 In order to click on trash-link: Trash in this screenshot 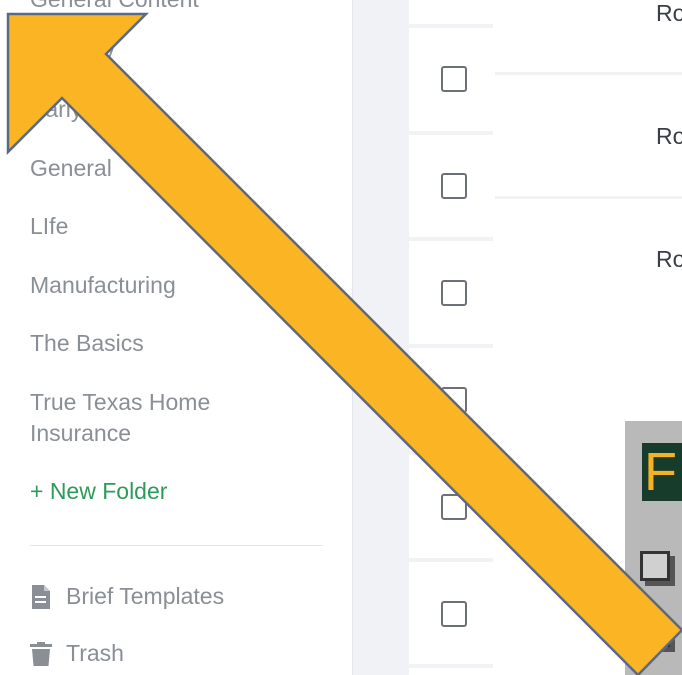, I will do `click(77, 653)`.